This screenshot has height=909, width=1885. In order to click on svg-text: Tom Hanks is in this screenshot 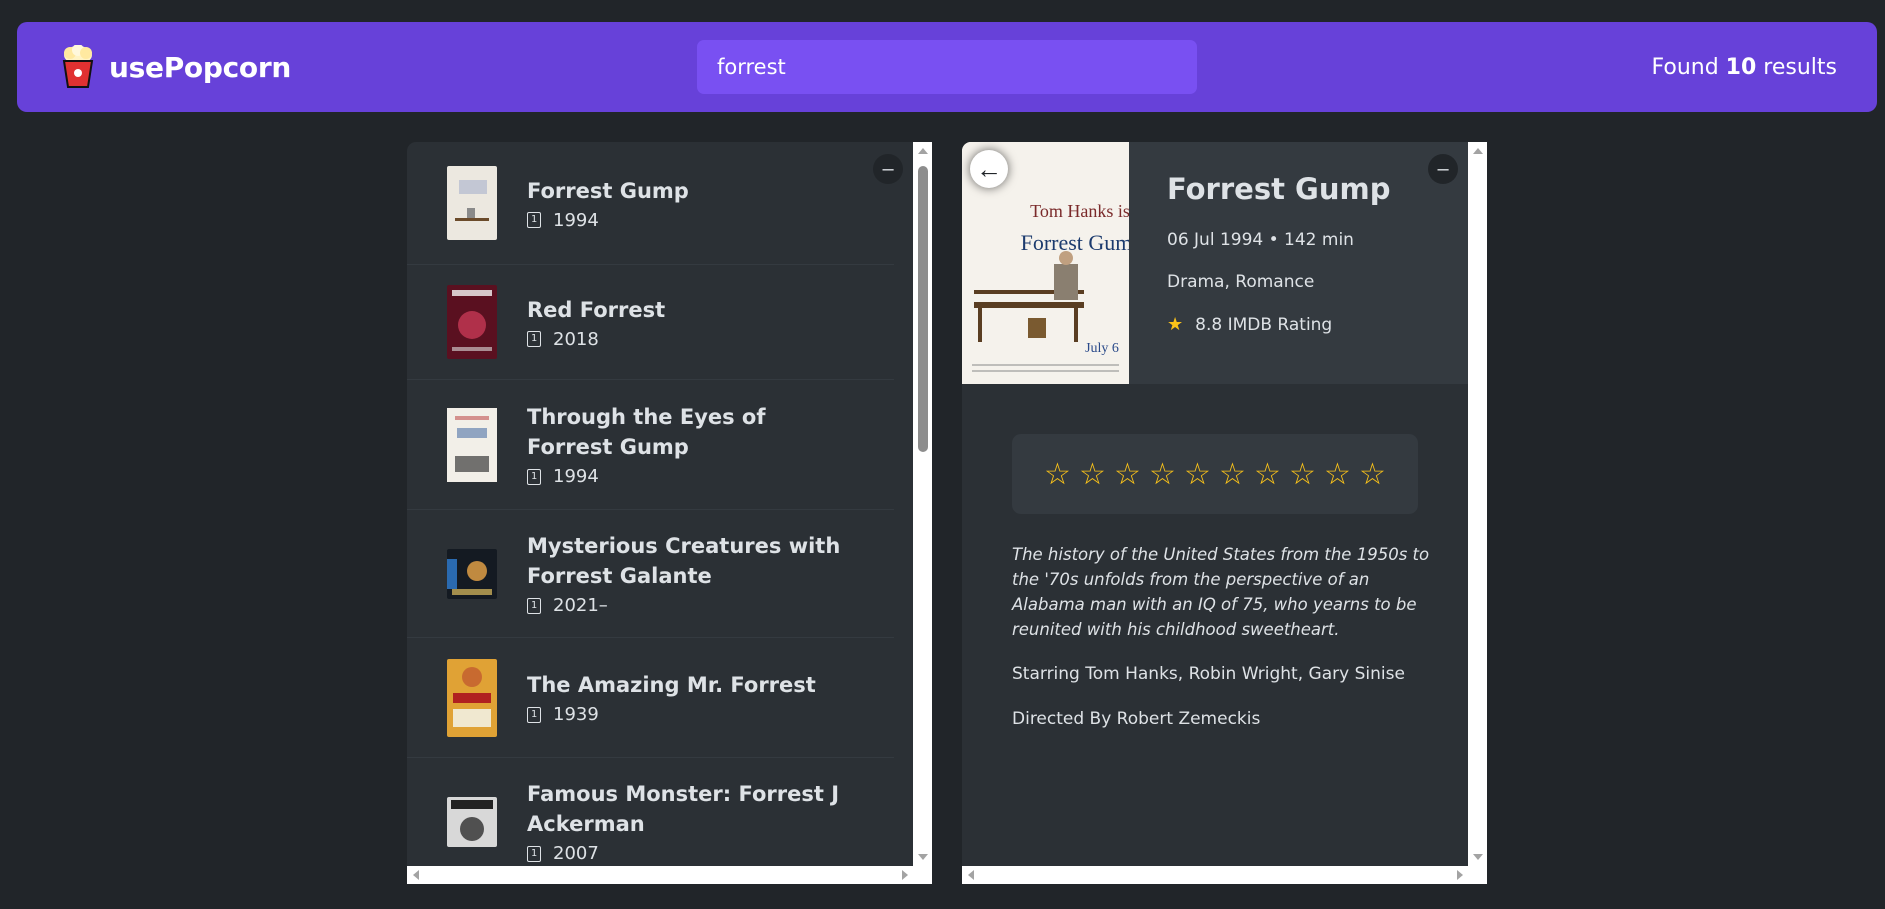, I will do `click(1079, 211)`.